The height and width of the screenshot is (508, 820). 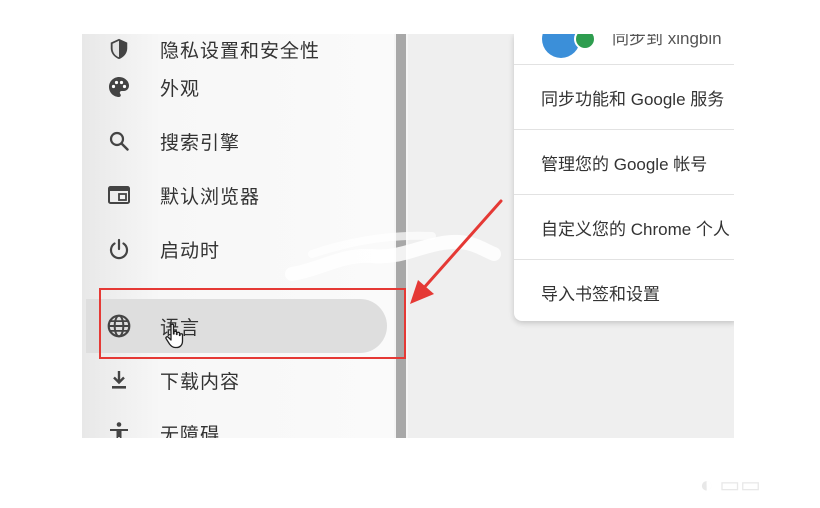 I want to click on red-arrow-annotation, so click(x=456, y=251).